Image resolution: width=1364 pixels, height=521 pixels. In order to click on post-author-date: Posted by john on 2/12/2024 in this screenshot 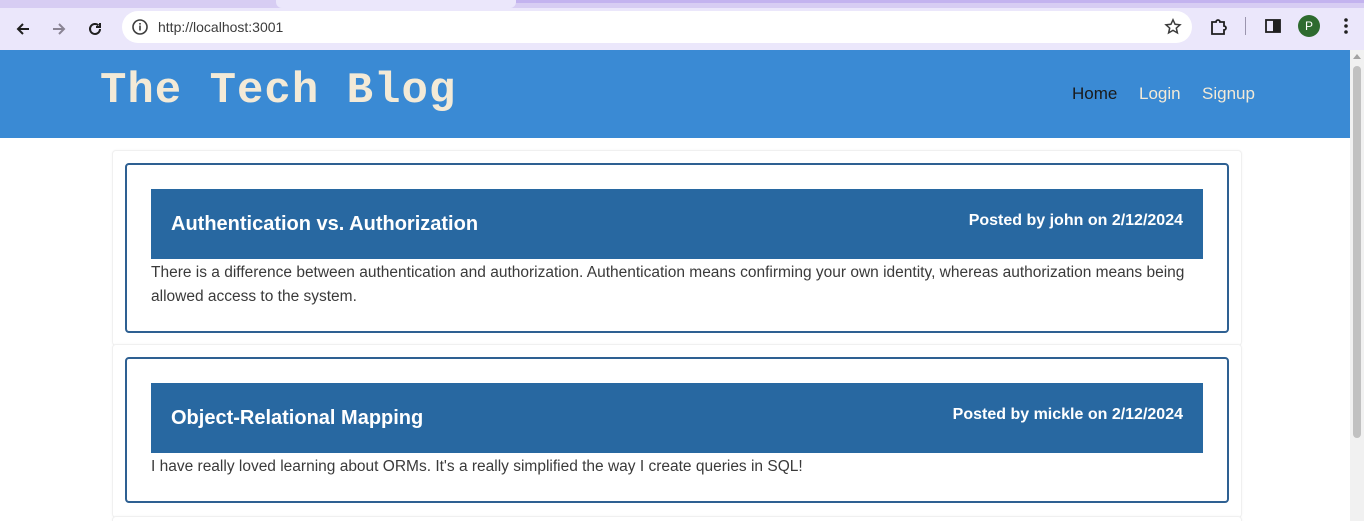, I will do `click(1075, 220)`.